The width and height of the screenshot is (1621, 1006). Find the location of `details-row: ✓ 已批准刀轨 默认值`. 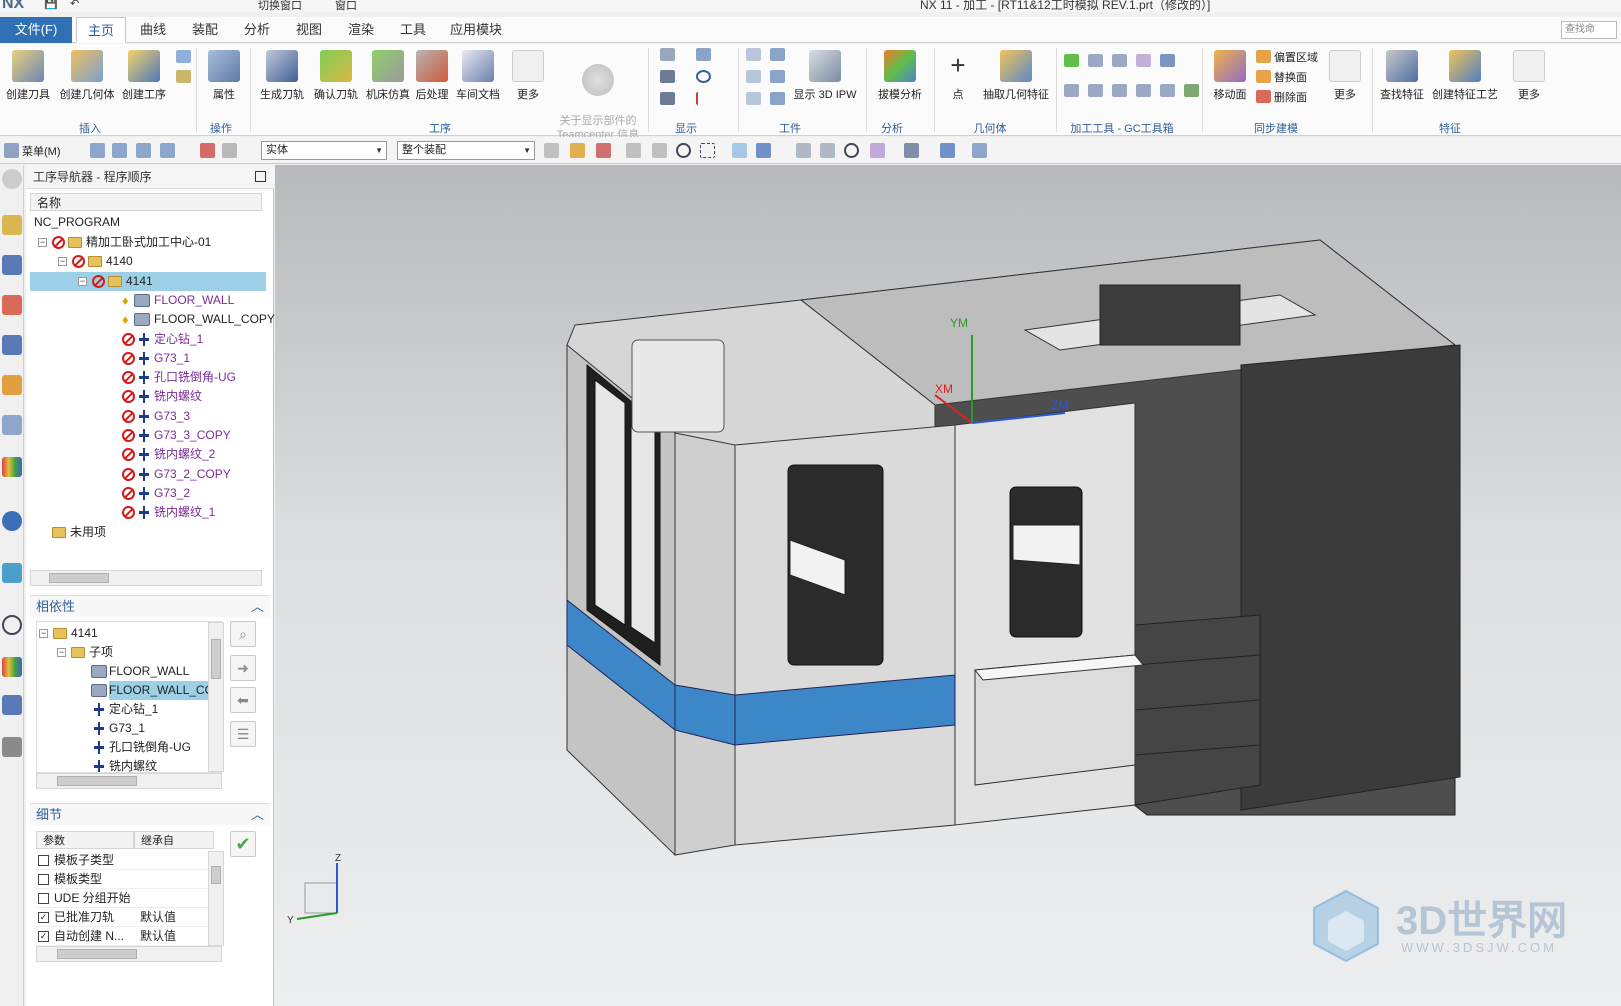

details-row: ✓ 已批准刀轨 默认值 is located at coordinates (124, 917).